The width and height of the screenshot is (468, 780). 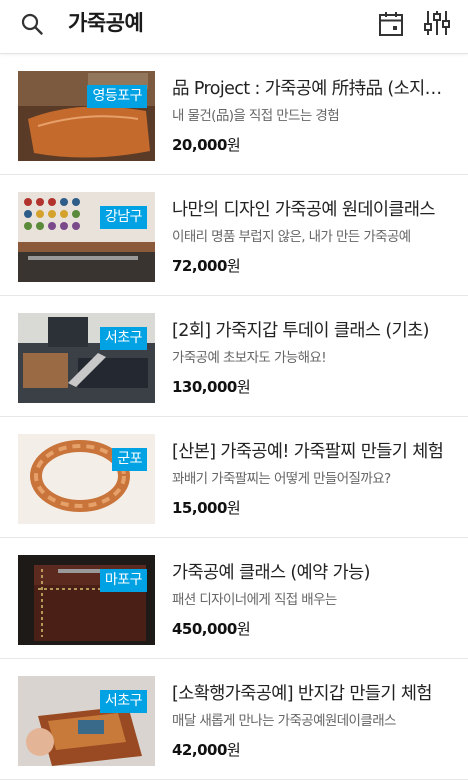 I want to click on item-price: 20,000원, so click(x=206, y=145).